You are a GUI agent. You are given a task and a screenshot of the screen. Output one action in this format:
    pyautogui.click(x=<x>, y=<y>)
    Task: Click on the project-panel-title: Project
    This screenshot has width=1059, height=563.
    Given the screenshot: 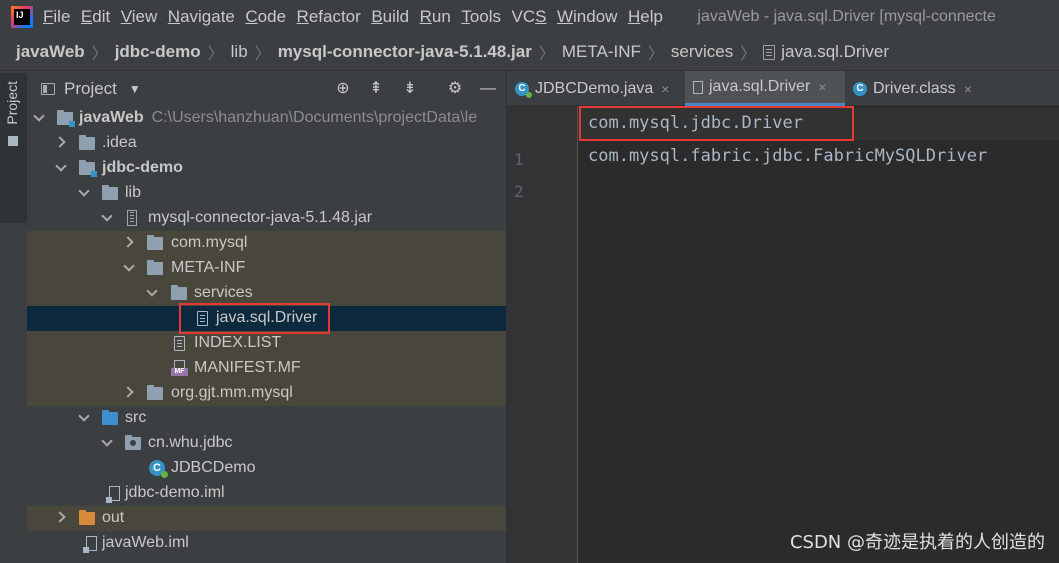 What is the action you would take?
    pyautogui.click(x=90, y=89)
    